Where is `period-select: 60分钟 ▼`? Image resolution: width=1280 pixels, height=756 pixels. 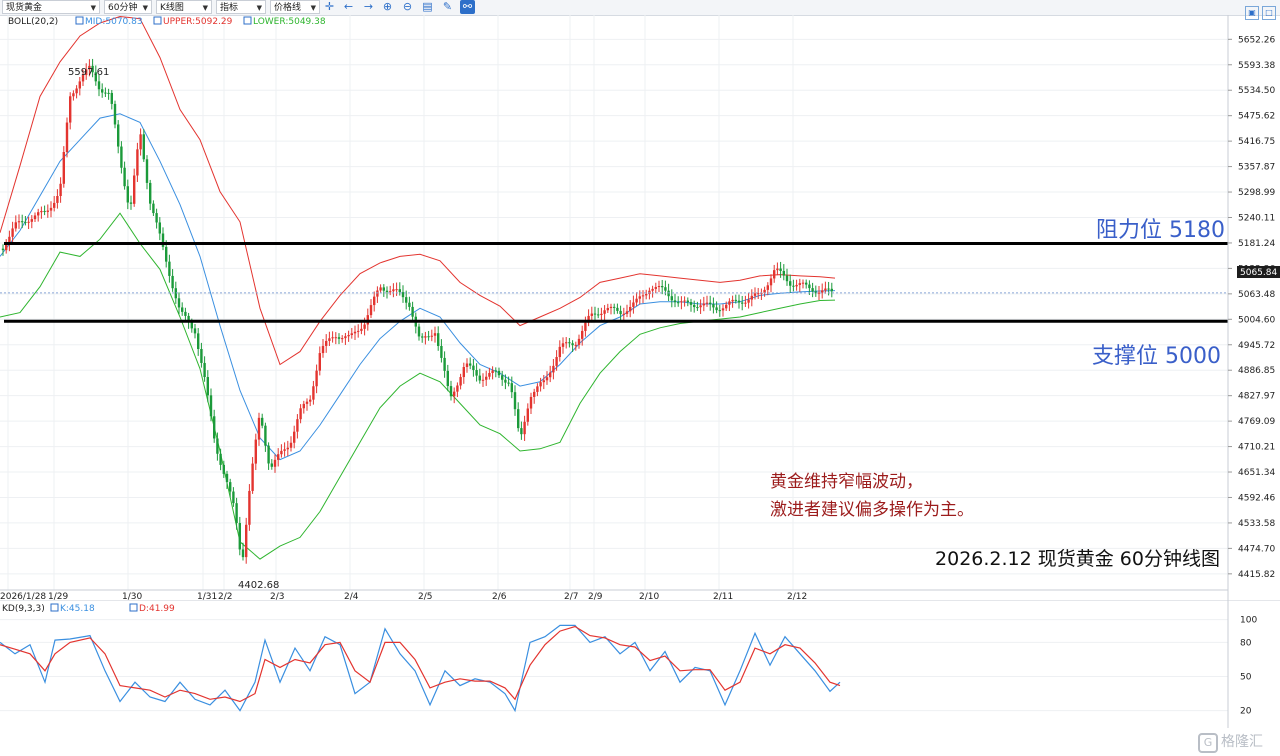
period-select: 60分钟 ▼ is located at coordinates (128, 7).